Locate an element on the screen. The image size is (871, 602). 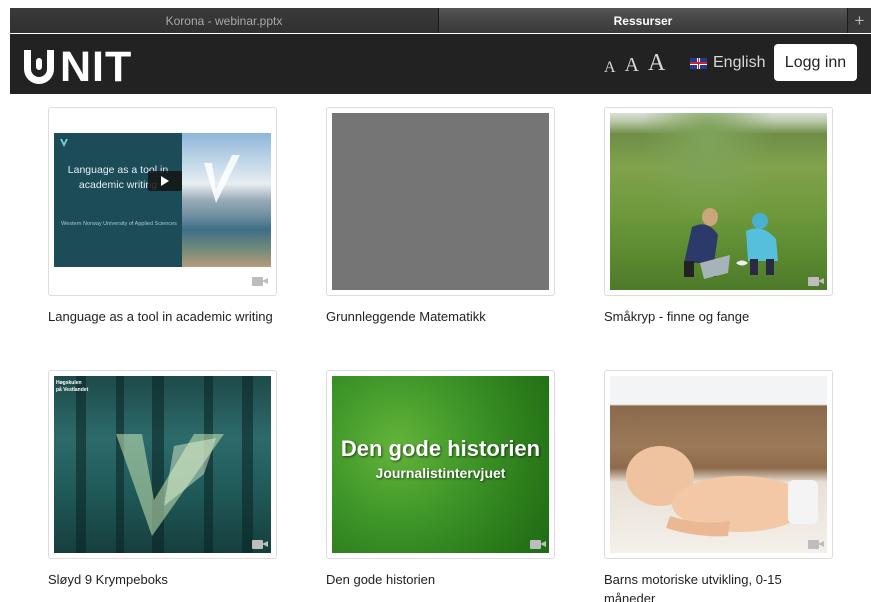
tab-korona-webinar: Korona - webinar.pptx is located at coordinates (224, 20).